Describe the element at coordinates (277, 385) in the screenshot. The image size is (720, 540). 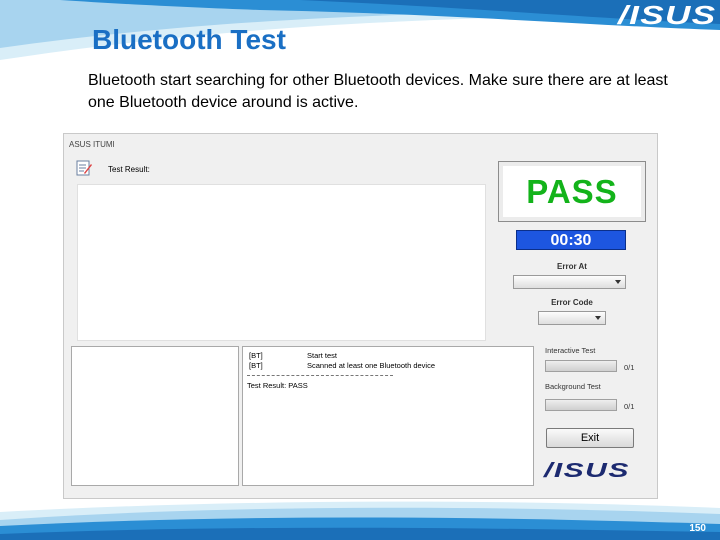
I see `log-result-line: Test Result: PASS` at that location.